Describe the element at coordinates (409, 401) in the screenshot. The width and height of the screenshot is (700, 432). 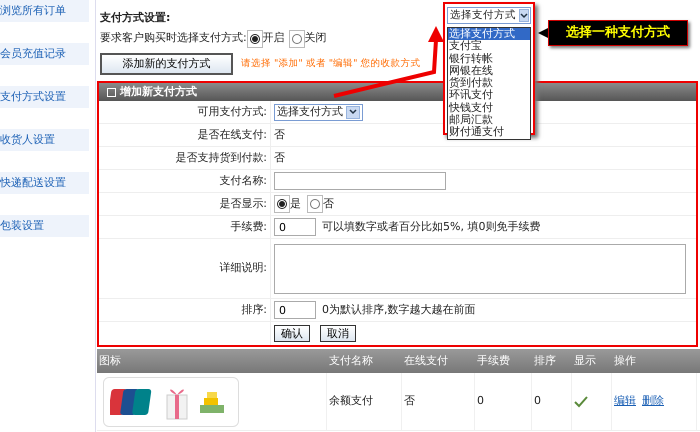
I see `table-cell-text: 否` at that location.